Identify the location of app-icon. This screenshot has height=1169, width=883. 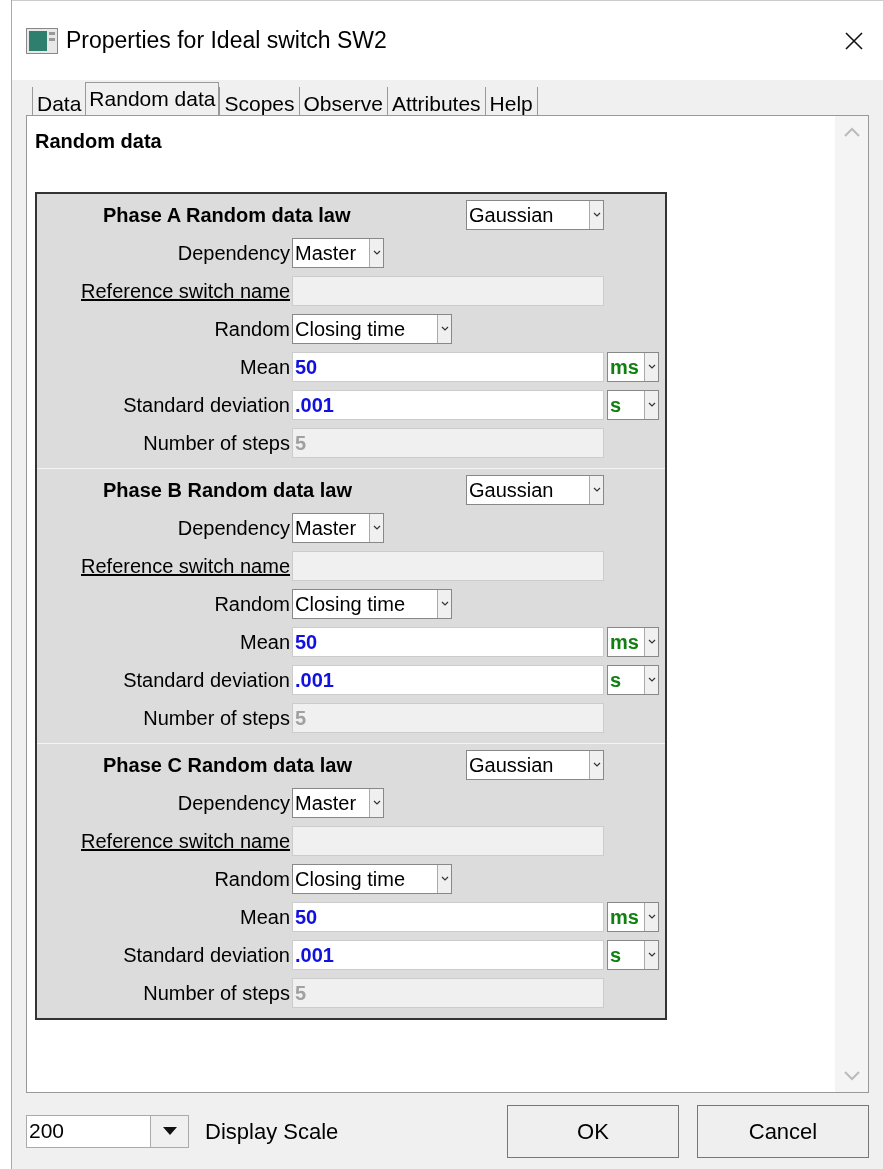
(42, 40).